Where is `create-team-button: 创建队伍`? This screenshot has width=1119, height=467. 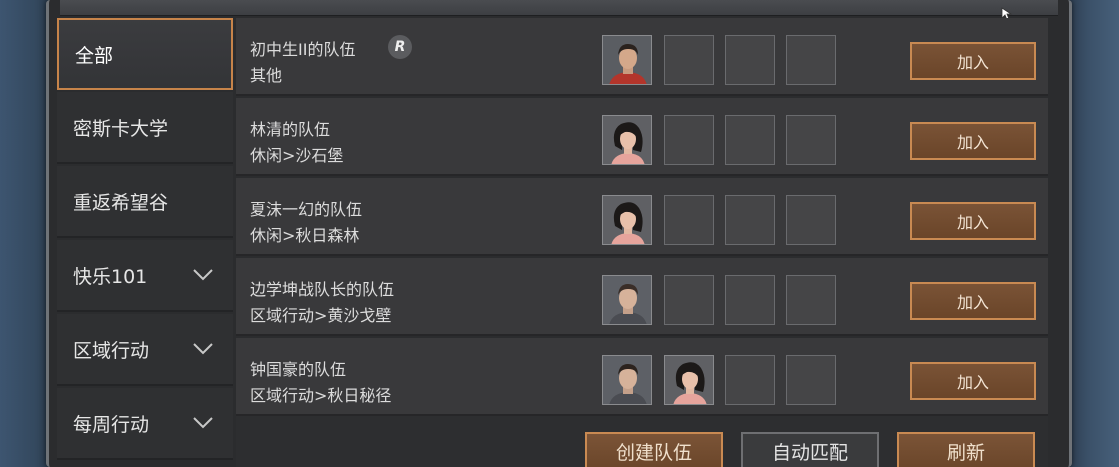 create-team-button: 创建队伍 is located at coordinates (654, 449).